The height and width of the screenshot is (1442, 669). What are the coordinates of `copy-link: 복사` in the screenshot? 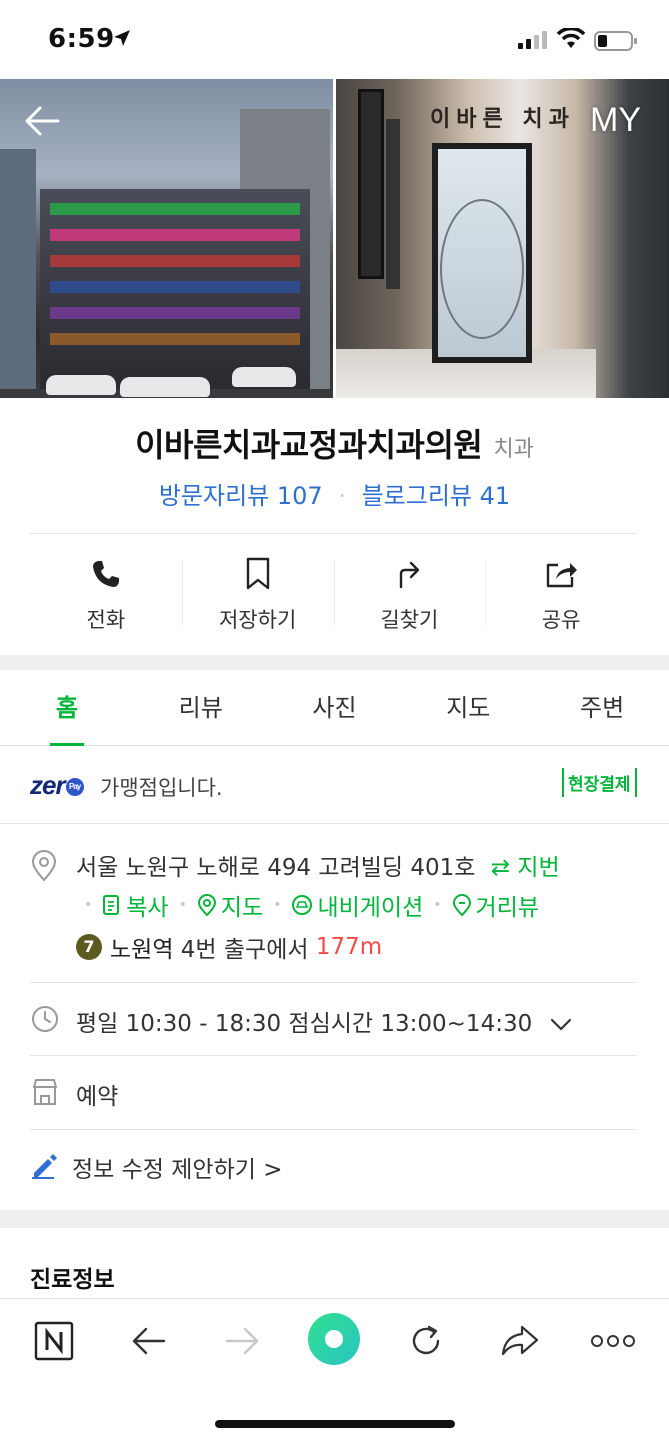 It's located at (135, 905).